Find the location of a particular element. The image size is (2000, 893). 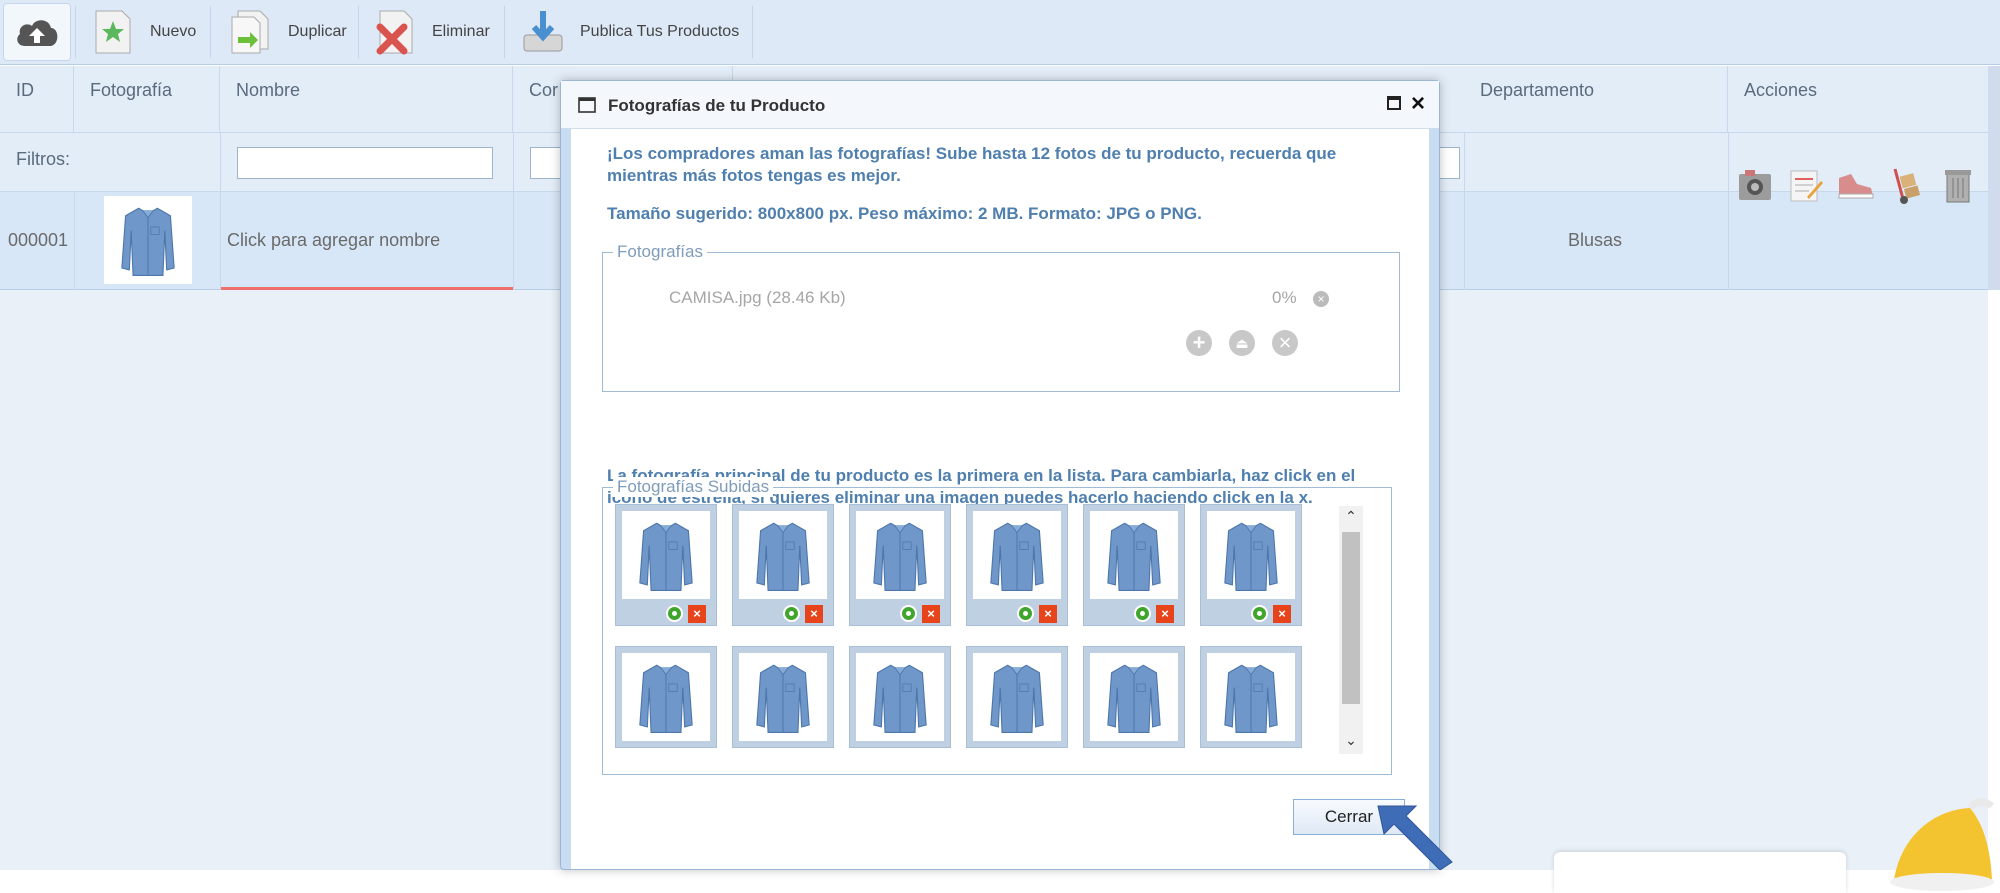

header-acciones: Acciones is located at coordinates (1781, 90).